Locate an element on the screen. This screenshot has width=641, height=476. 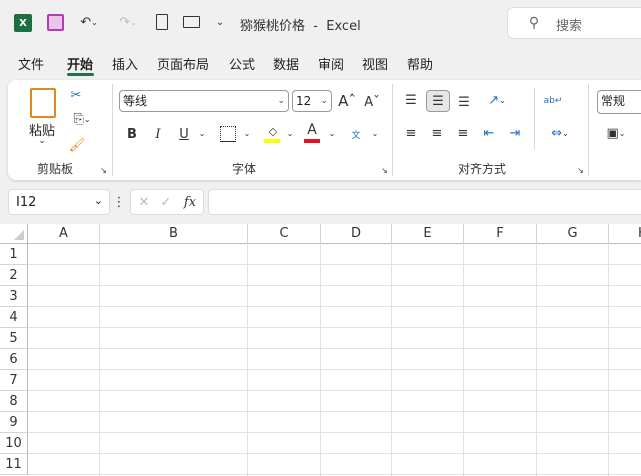
phonetic-guide-icon: 文 is located at coordinates (356, 134).